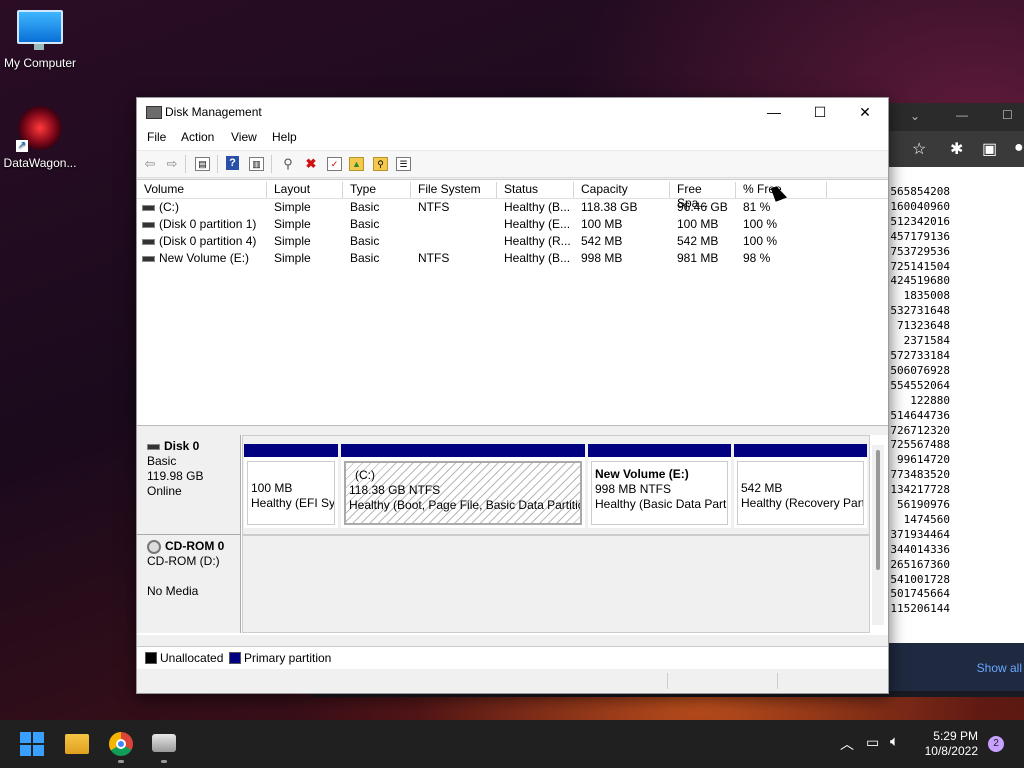  Describe the element at coordinates (920, 445) in the screenshot. I see `number-row: 725567488` at that location.